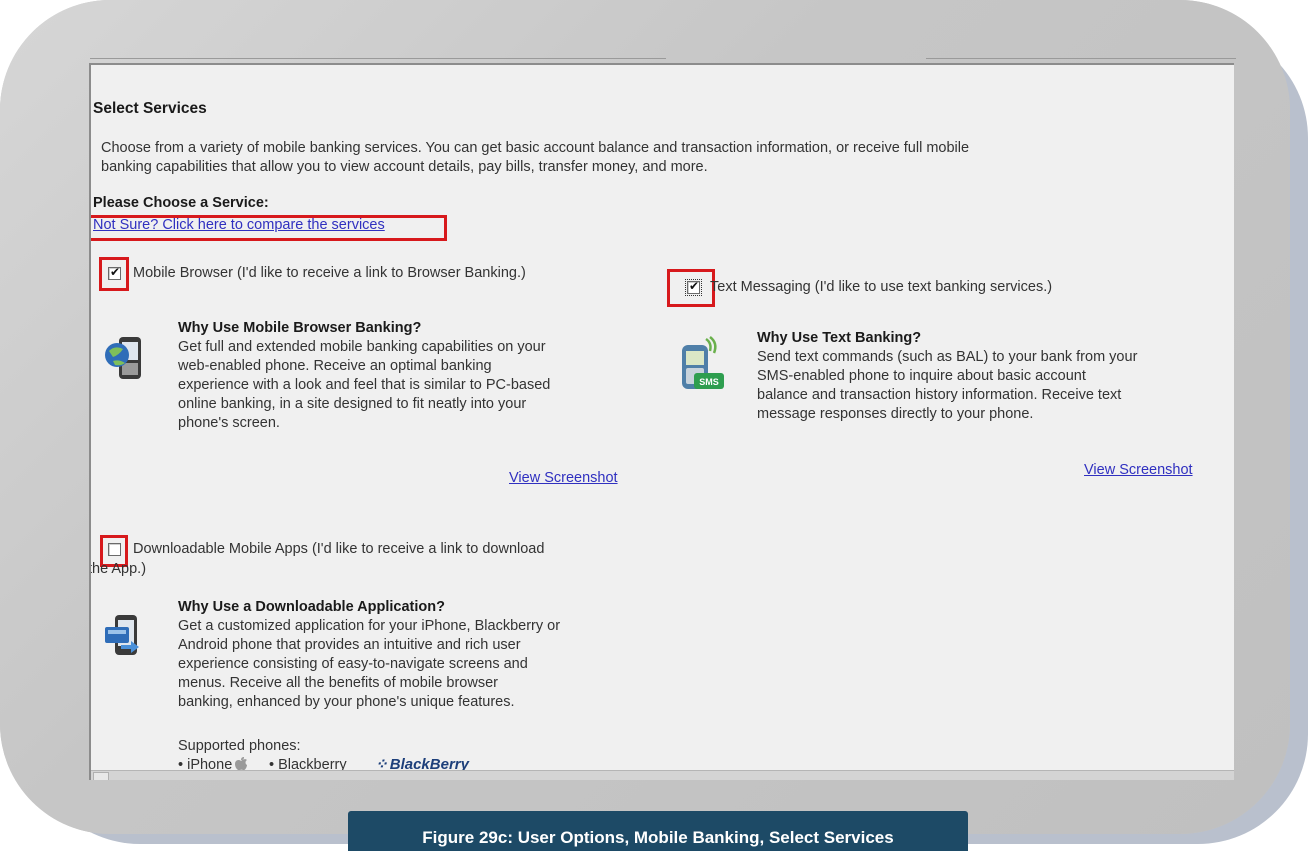 Image resolution: width=1308 pixels, height=851 pixels. Describe the element at coordinates (101, 776) in the screenshot. I see `scroll-left-button` at that location.